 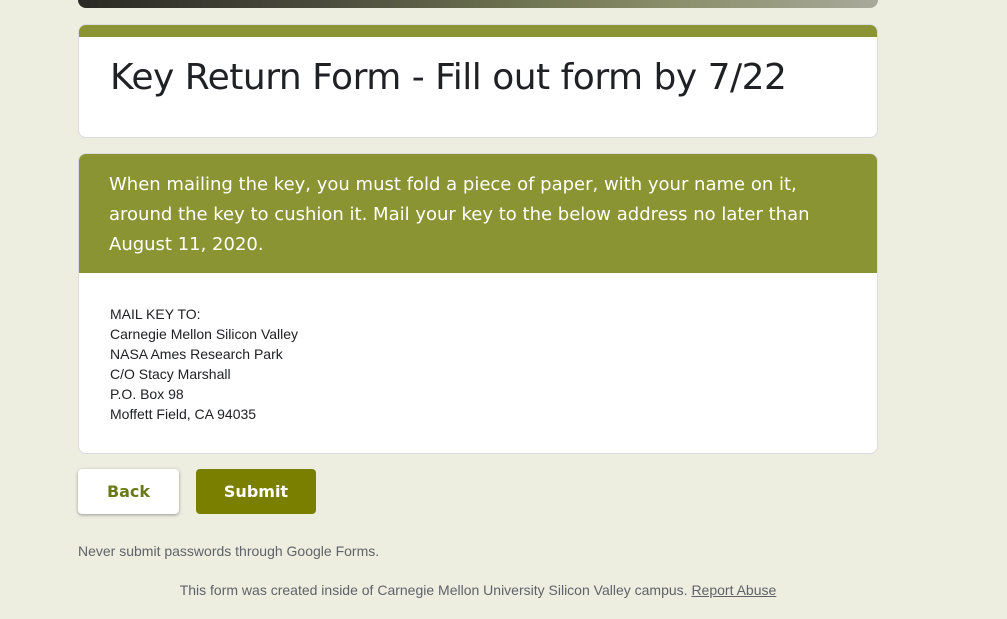 What do you see at coordinates (128, 491) in the screenshot?
I see `back-button: Back` at bounding box center [128, 491].